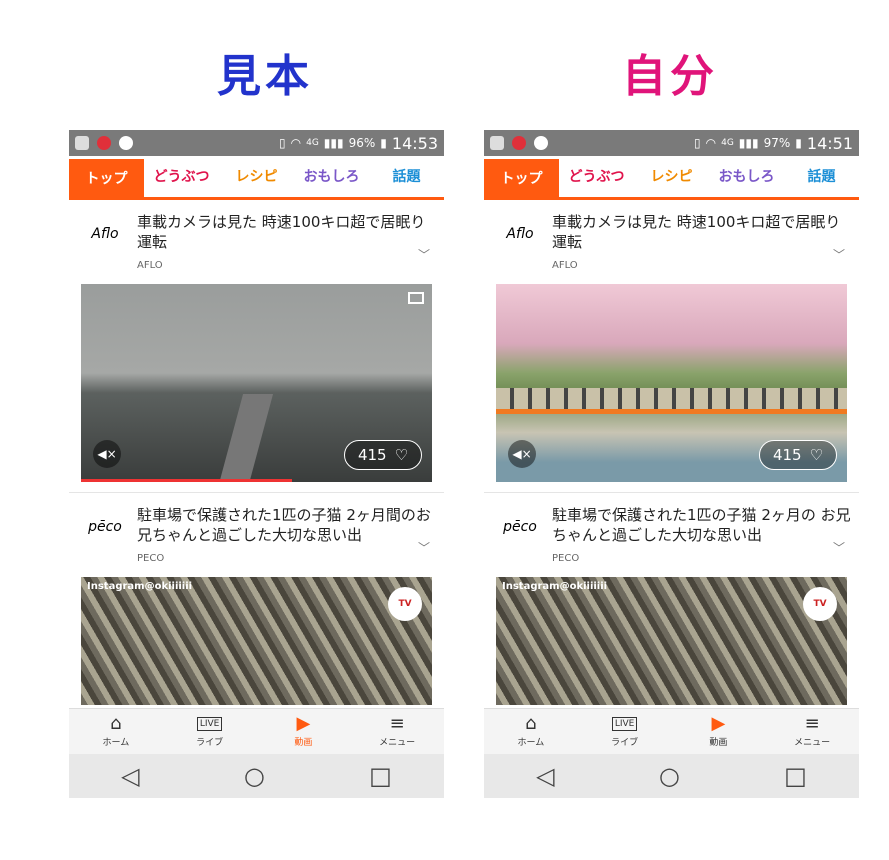 The width and height of the screenshot is (889, 860). I want to click on train-graphic, so click(671, 401).